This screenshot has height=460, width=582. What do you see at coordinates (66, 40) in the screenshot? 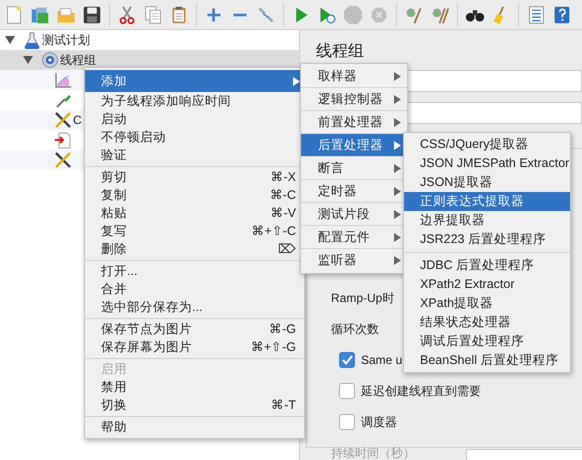
I see `tree-item: 测试计划` at bounding box center [66, 40].